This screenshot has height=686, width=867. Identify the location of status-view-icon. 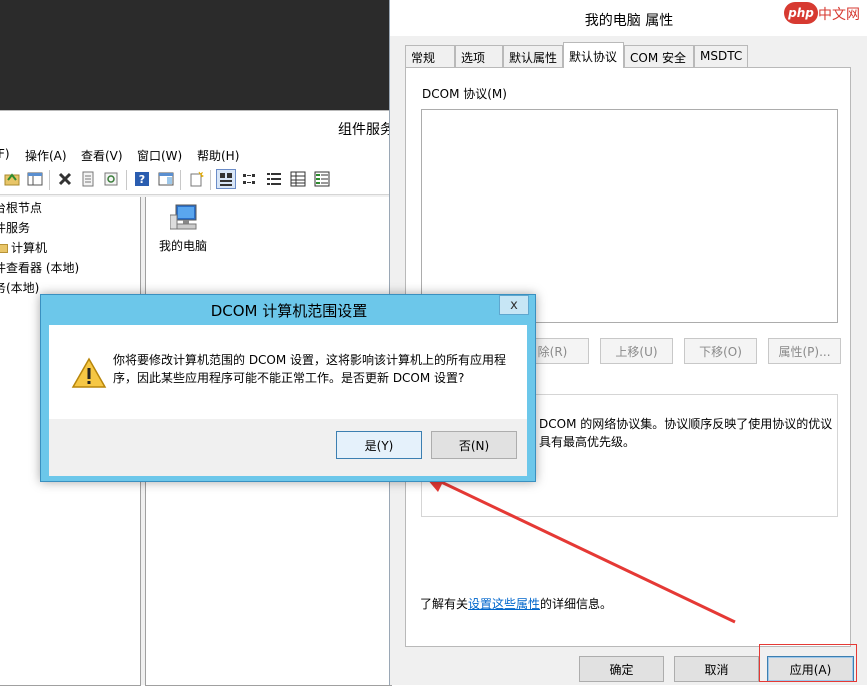
(322, 179).